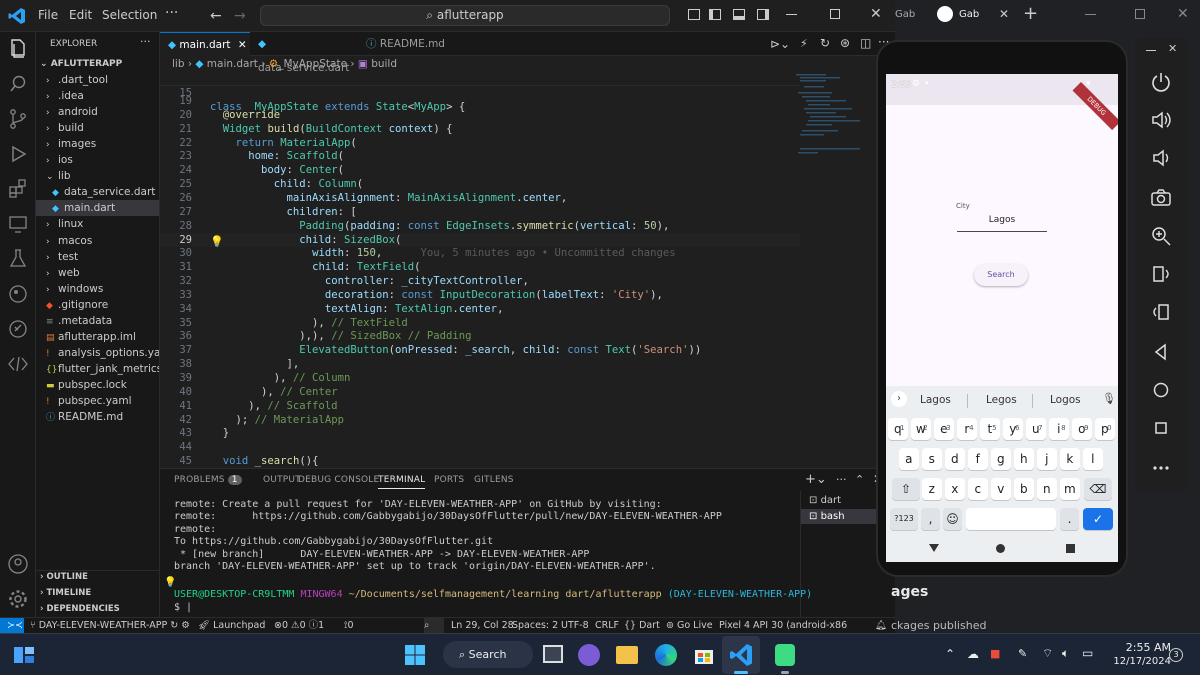  What do you see at coordinates (97, 80) in the screenshot?
I see `file-tree-item: › .dart_tool` at bounding box center [97, 80].